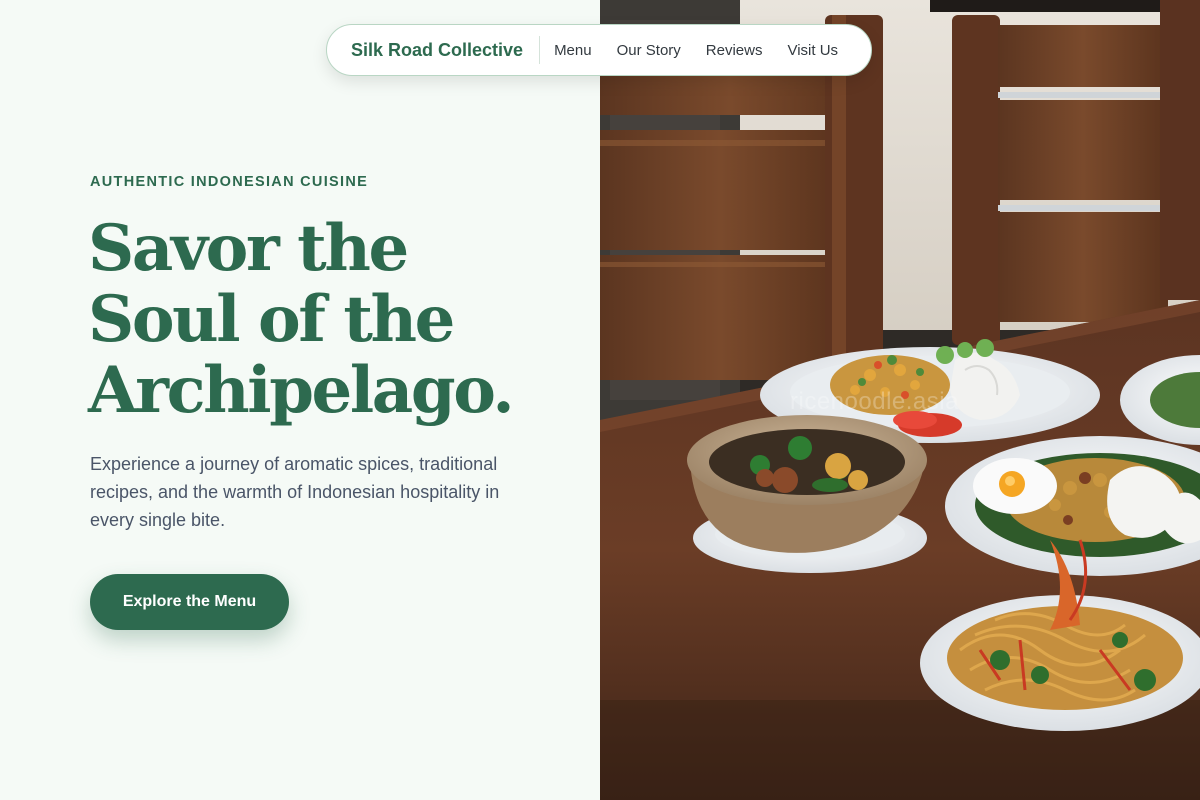  What do you see at coordinates (696, 50) in the screenshot?
I see `nav-links: Menu Our Story Reviews Visit Us` at bounding box center [696, 50].